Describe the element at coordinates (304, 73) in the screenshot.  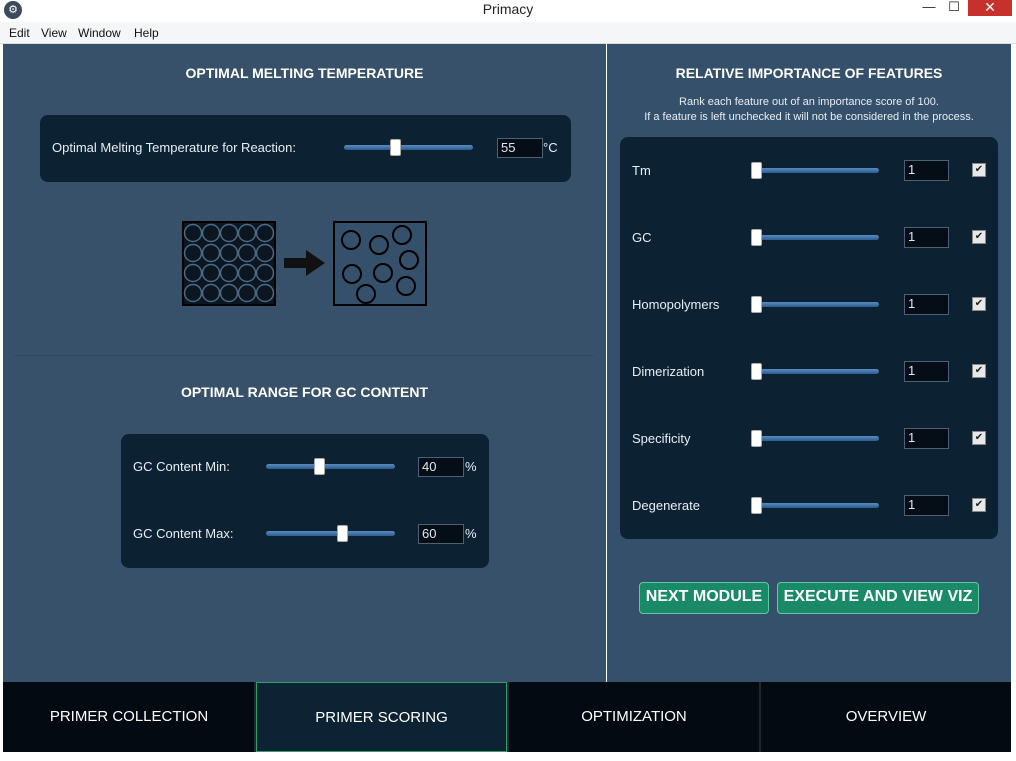
I see `melting-title: OPTIMAL MELTING TEMPERATURE` at that location.